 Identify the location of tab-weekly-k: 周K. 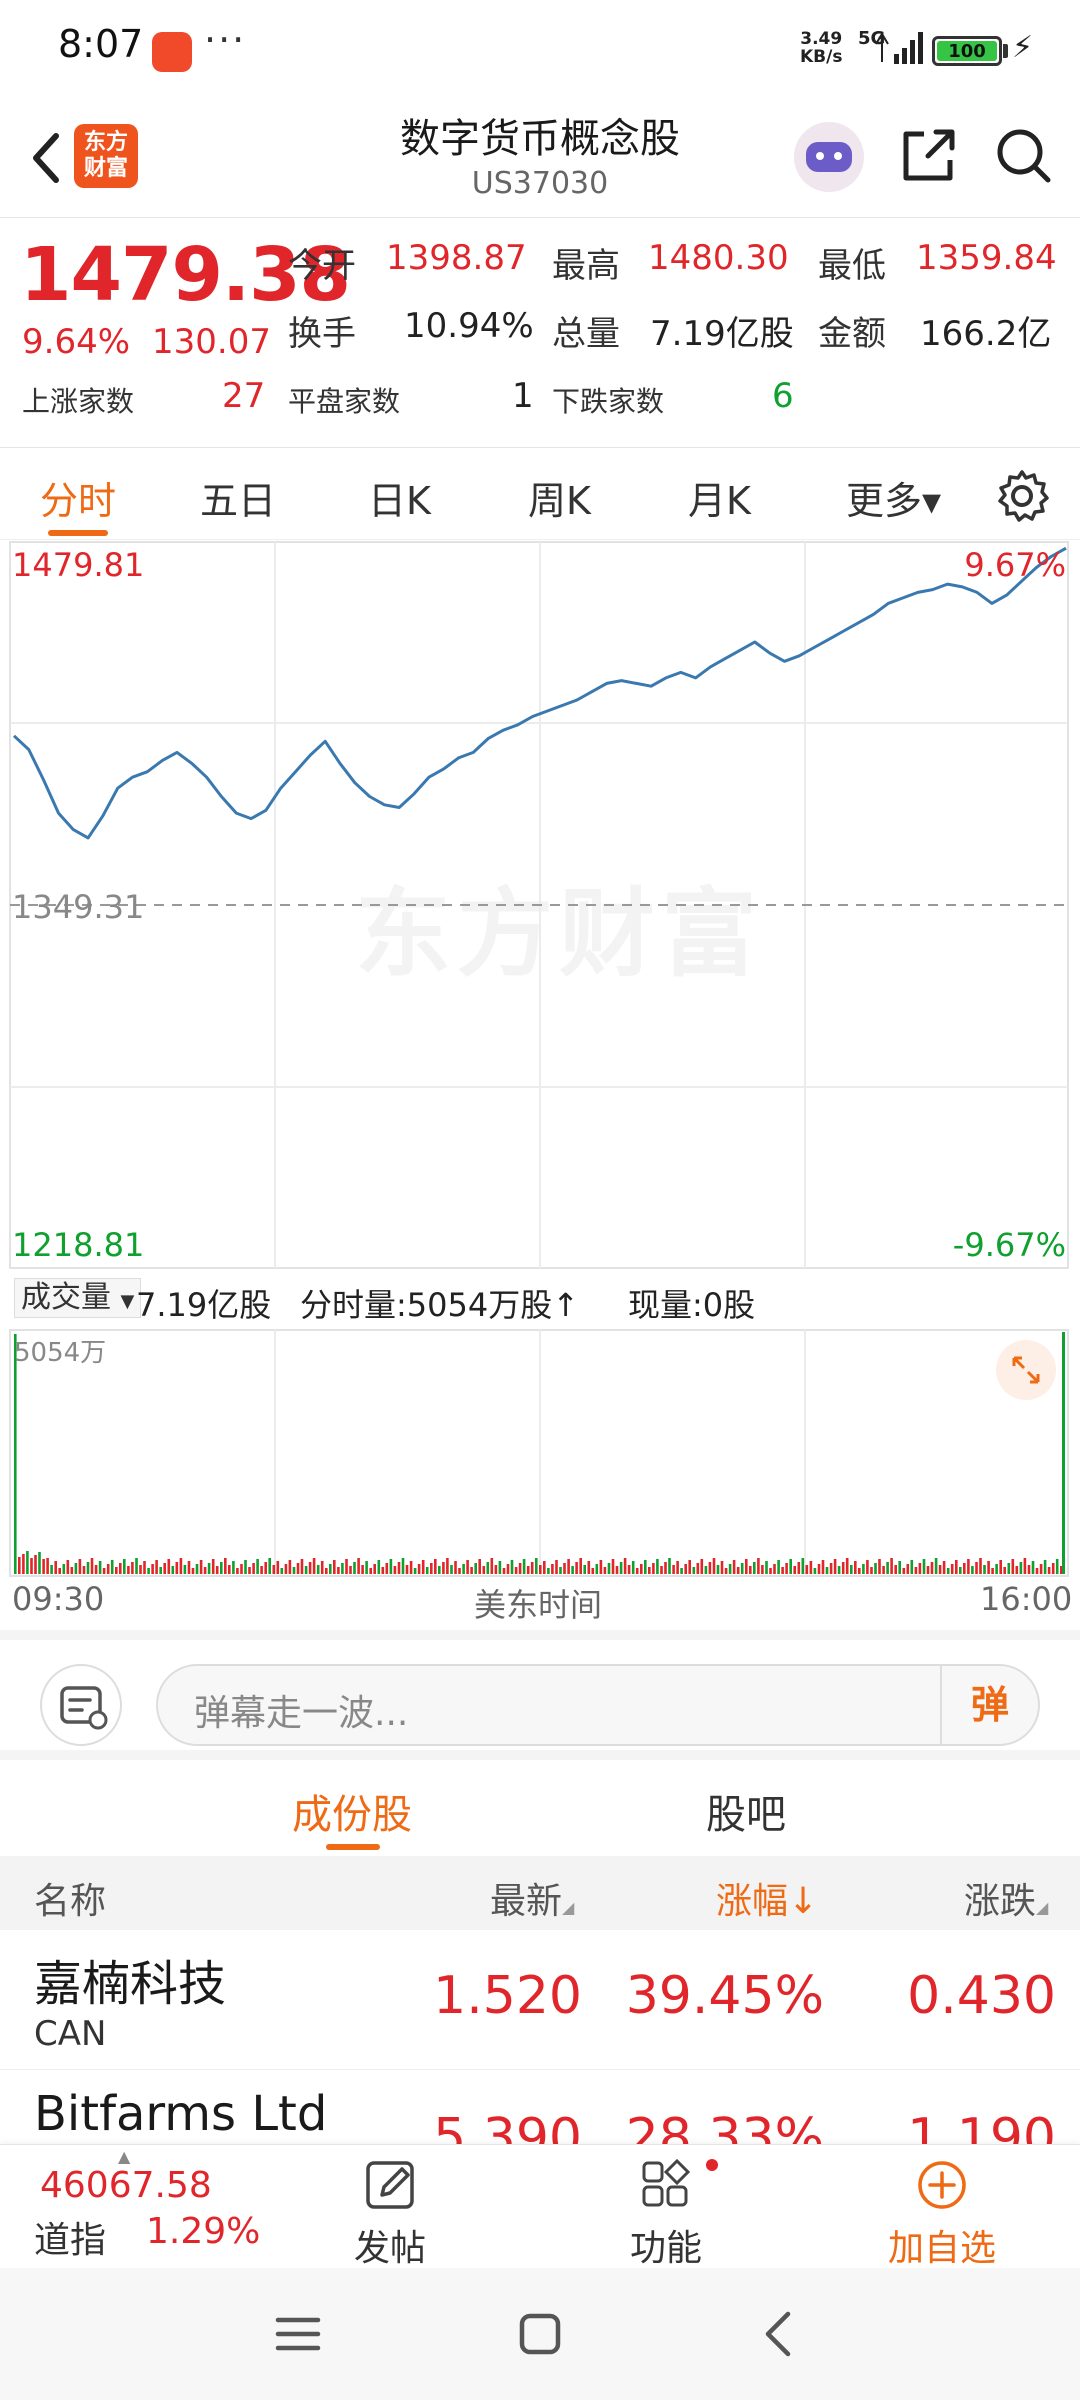
(559, 497).